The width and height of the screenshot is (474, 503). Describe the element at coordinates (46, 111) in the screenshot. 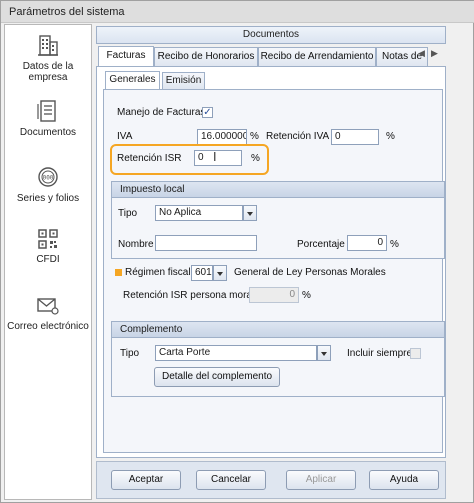

I see `document-icon` at that location.